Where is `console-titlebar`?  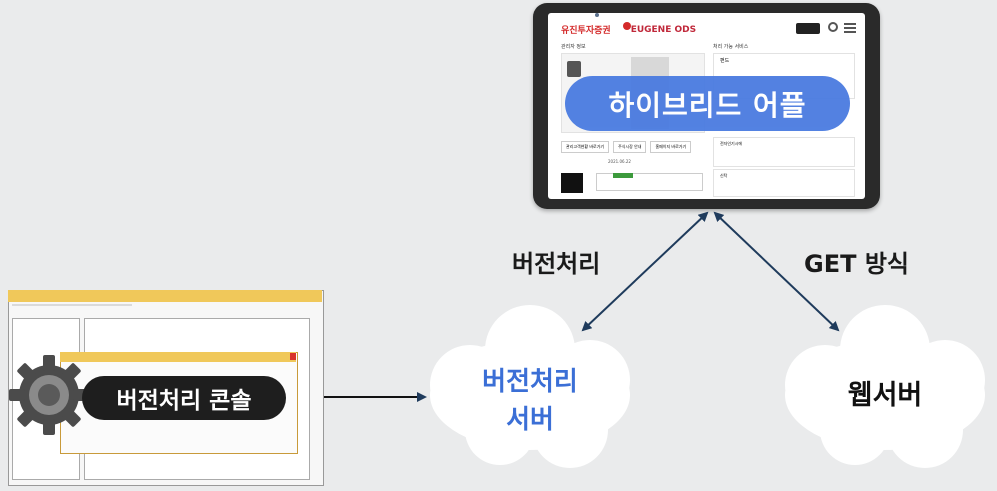 console-titlebar is located at coordinates (165, 296).